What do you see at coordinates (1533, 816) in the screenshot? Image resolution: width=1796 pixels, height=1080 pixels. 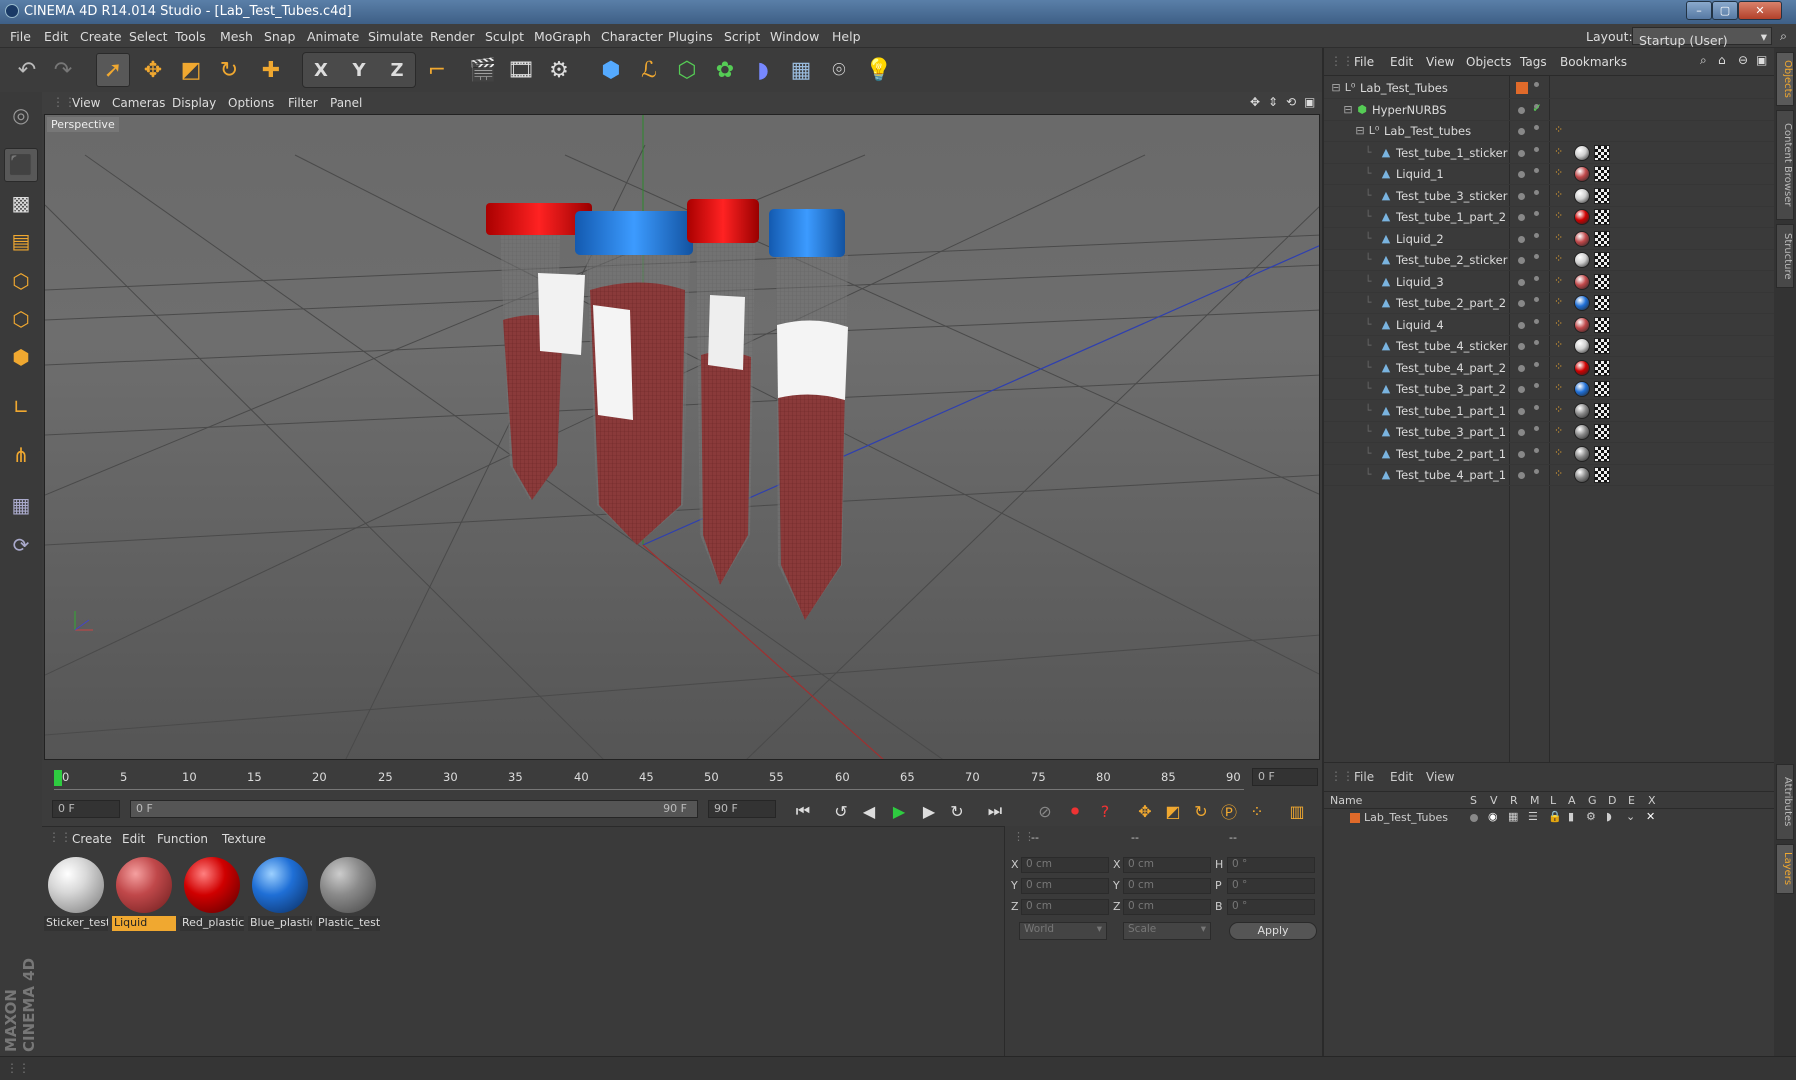 I see `manager-icon: ☰` at bounding box center [1533, 816].